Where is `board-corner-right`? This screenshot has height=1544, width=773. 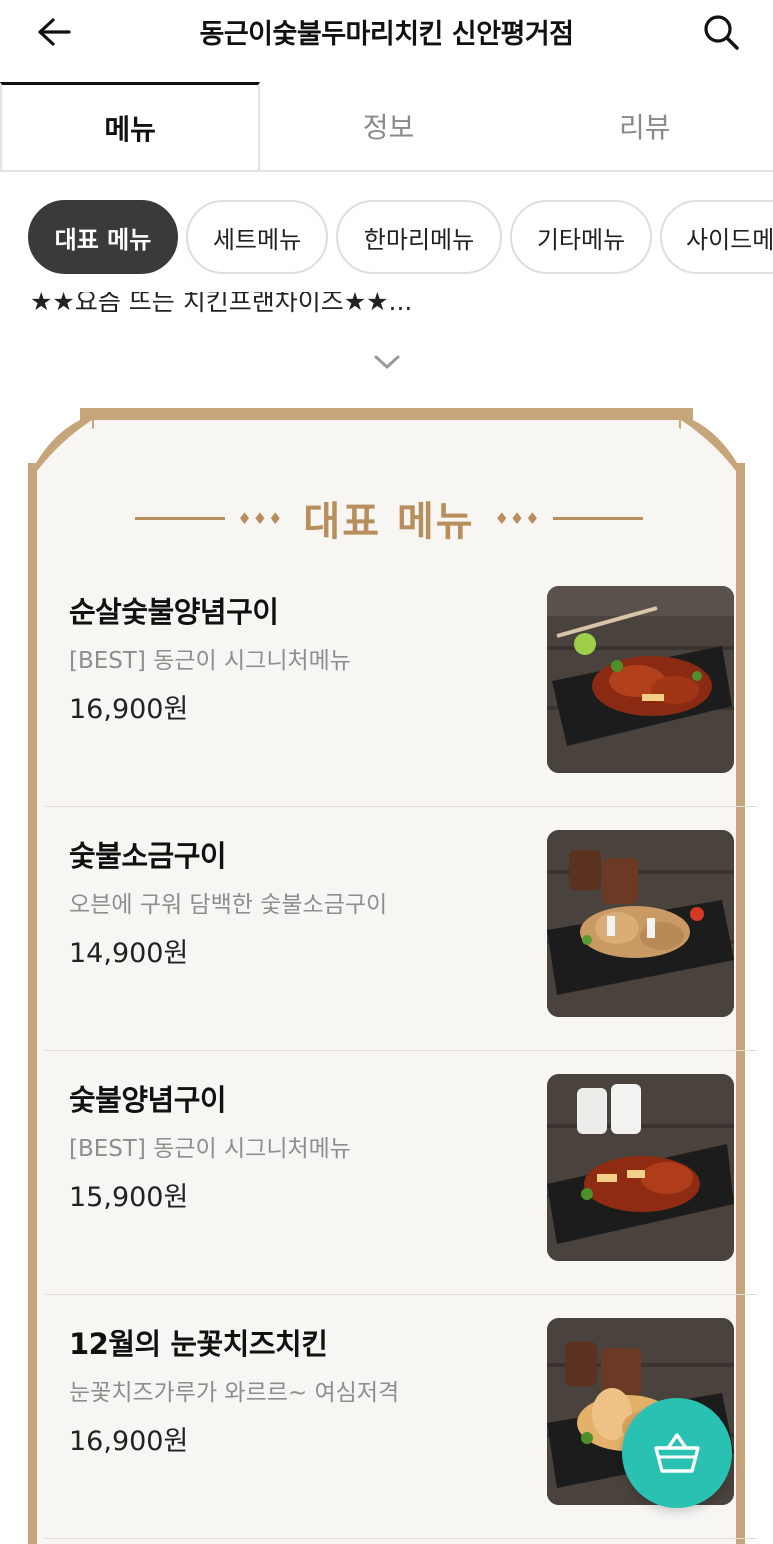
board-corner-right is located at coordinates (712, 445).